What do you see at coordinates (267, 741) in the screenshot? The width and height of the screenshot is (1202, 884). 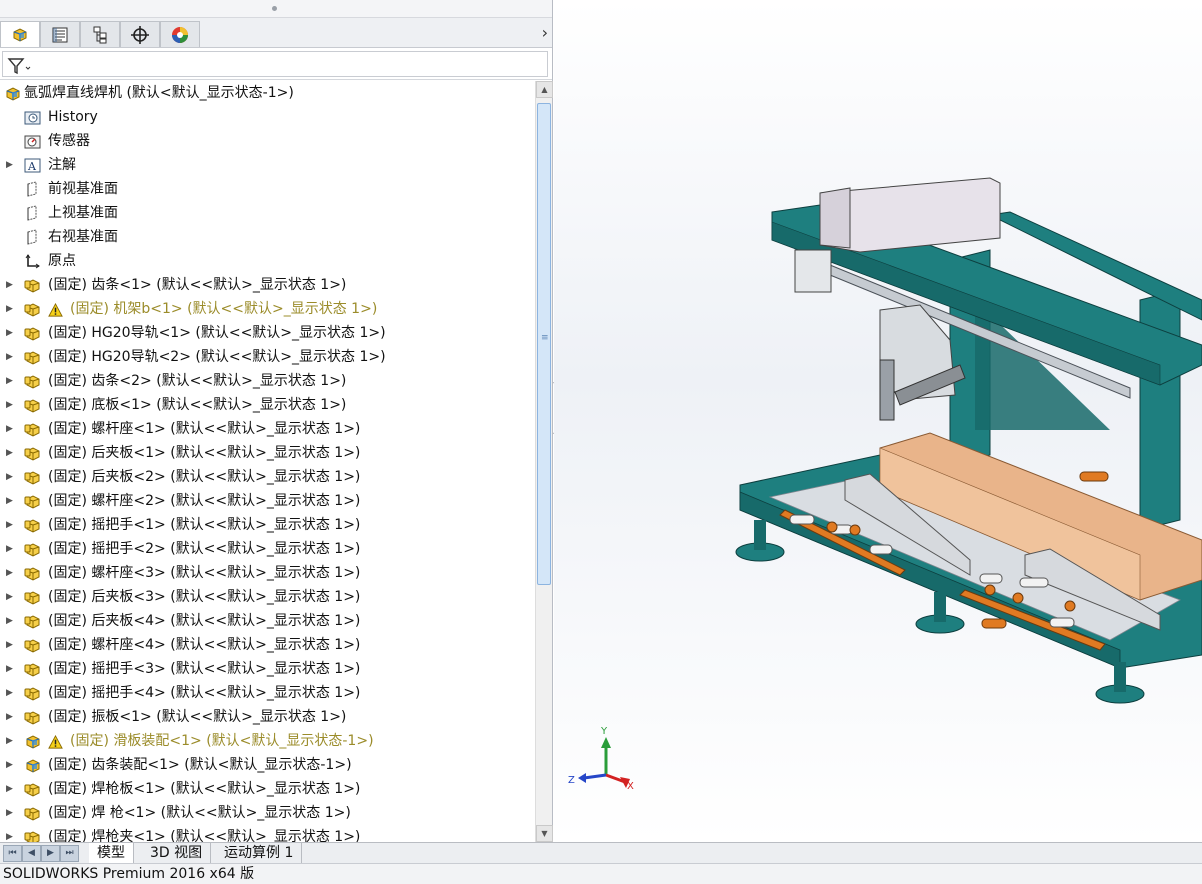 I see `tree-item: ▶ (固定) 滑板装配<1> (默认<默认_显示状态-1>)` at bounding box center [267, 741].